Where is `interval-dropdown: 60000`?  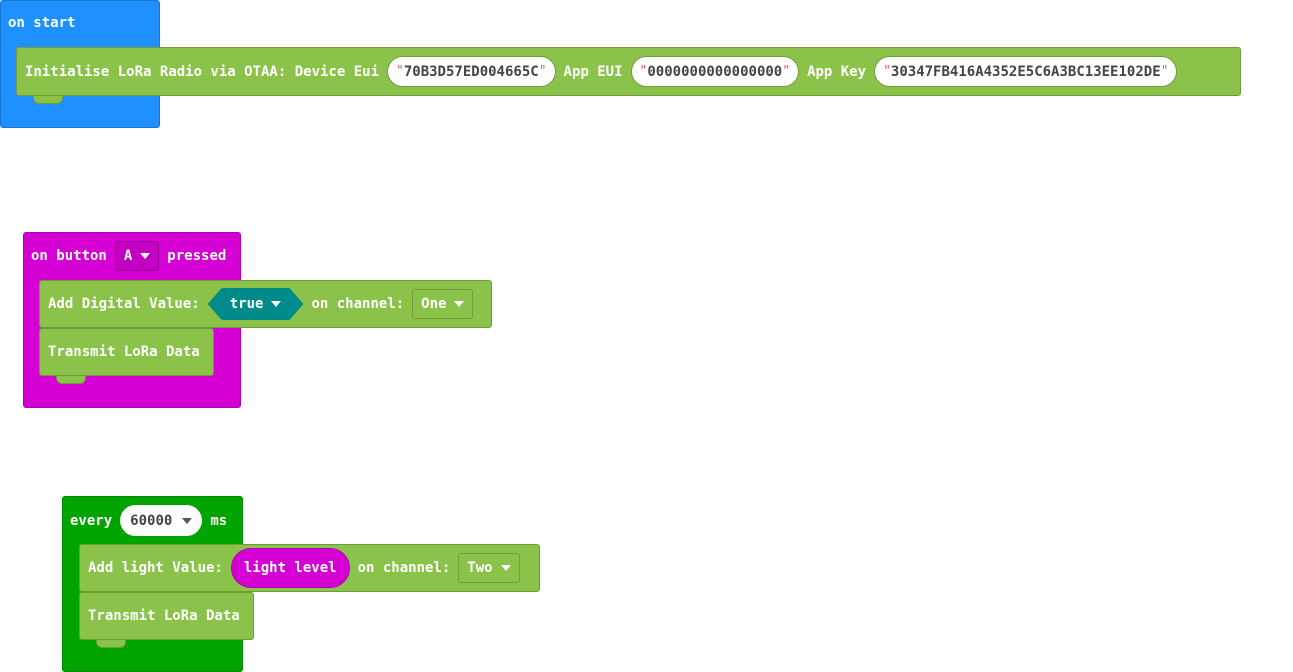
interval-dropdown: 60000 is located at coordinates (161, 520).